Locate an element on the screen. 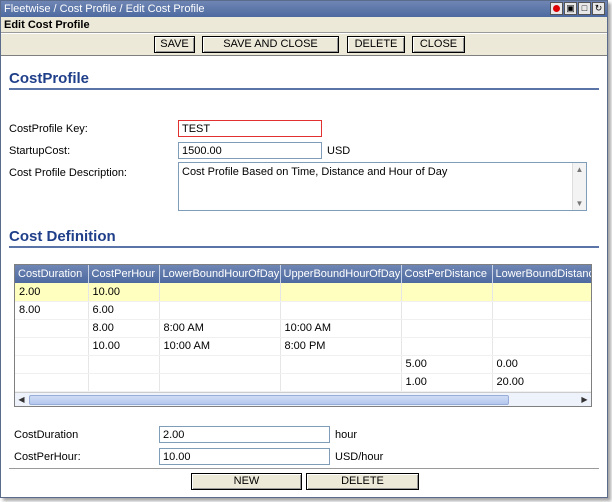 The image size is (612, 502). col-header-upperboundhourofday: UpperBoundHourOfDay is located at coordinates (341, 274).